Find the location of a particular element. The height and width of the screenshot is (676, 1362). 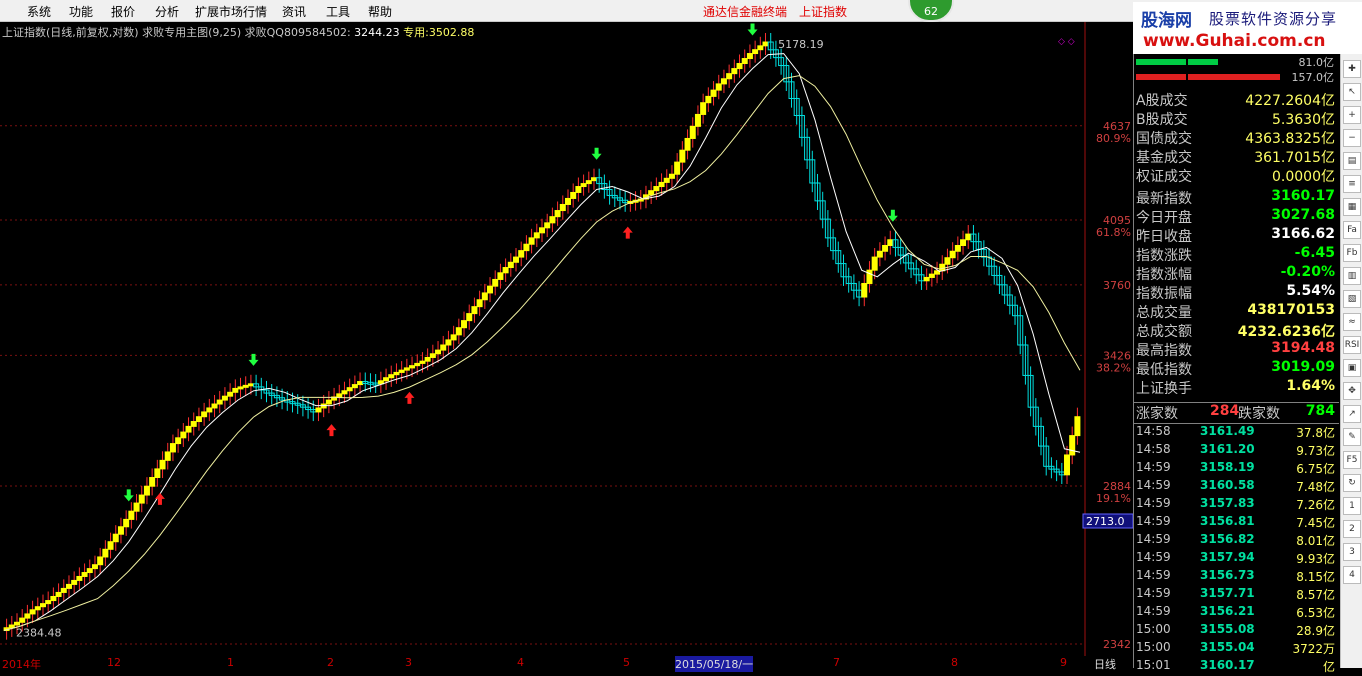

move-icon: ✥ is located at coordinates (1352, 391).